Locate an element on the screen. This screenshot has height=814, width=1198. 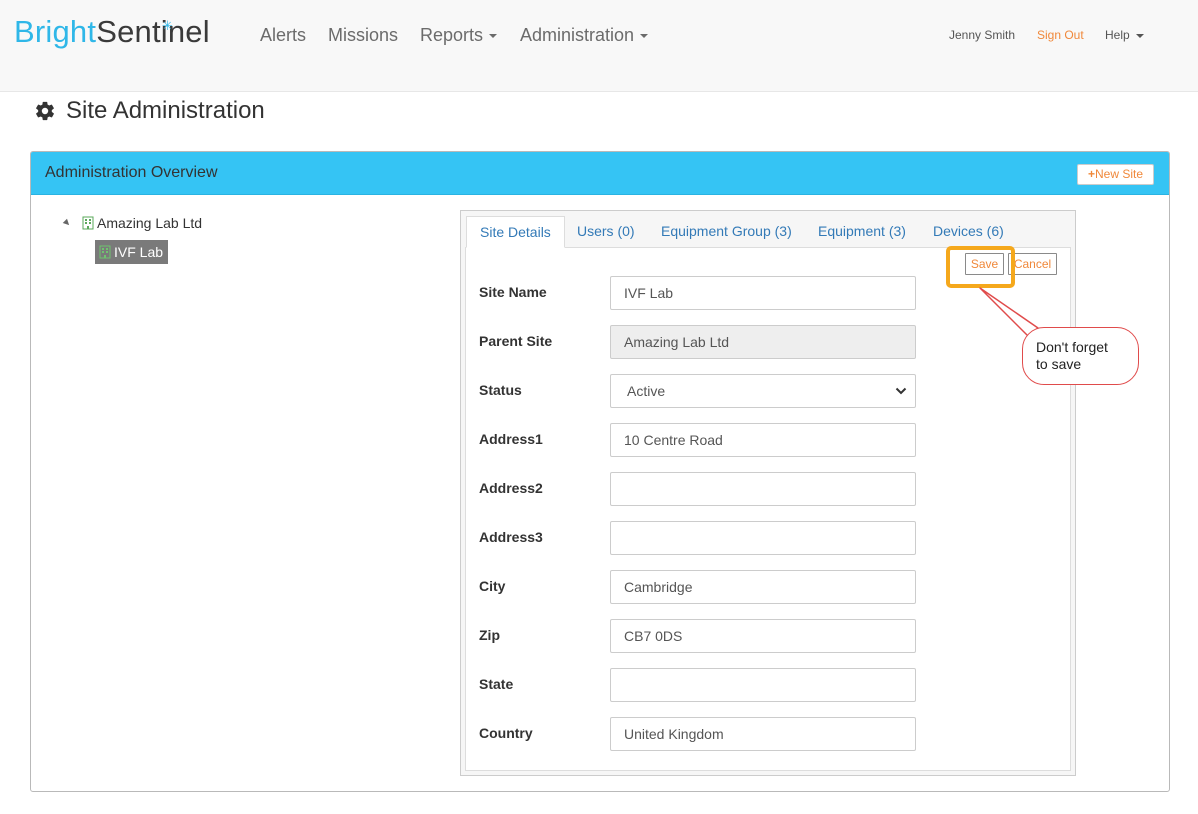
callout-line1: Don't forget is located at coordinates (1072, 347).